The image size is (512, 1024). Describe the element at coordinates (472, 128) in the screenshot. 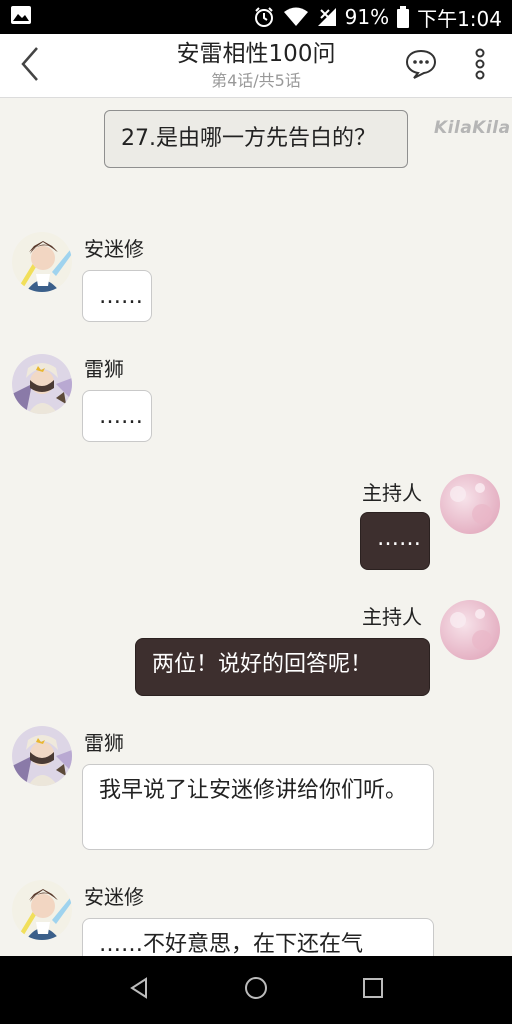

I see `kilakila-watermark: KilaKila` at that location.